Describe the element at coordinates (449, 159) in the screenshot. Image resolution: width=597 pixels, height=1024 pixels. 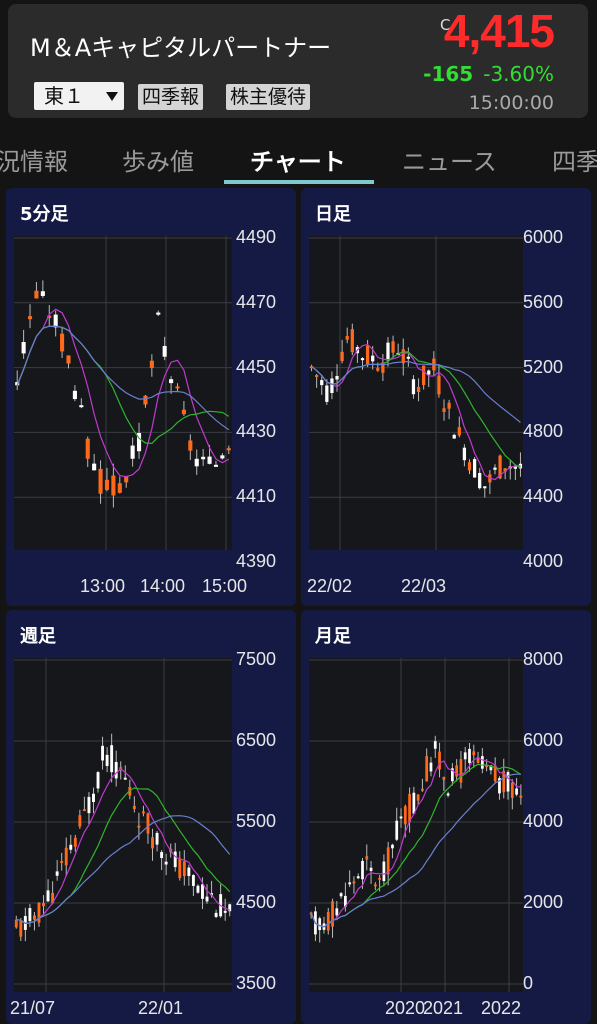
I see `tab-news: ニュース` at that location.